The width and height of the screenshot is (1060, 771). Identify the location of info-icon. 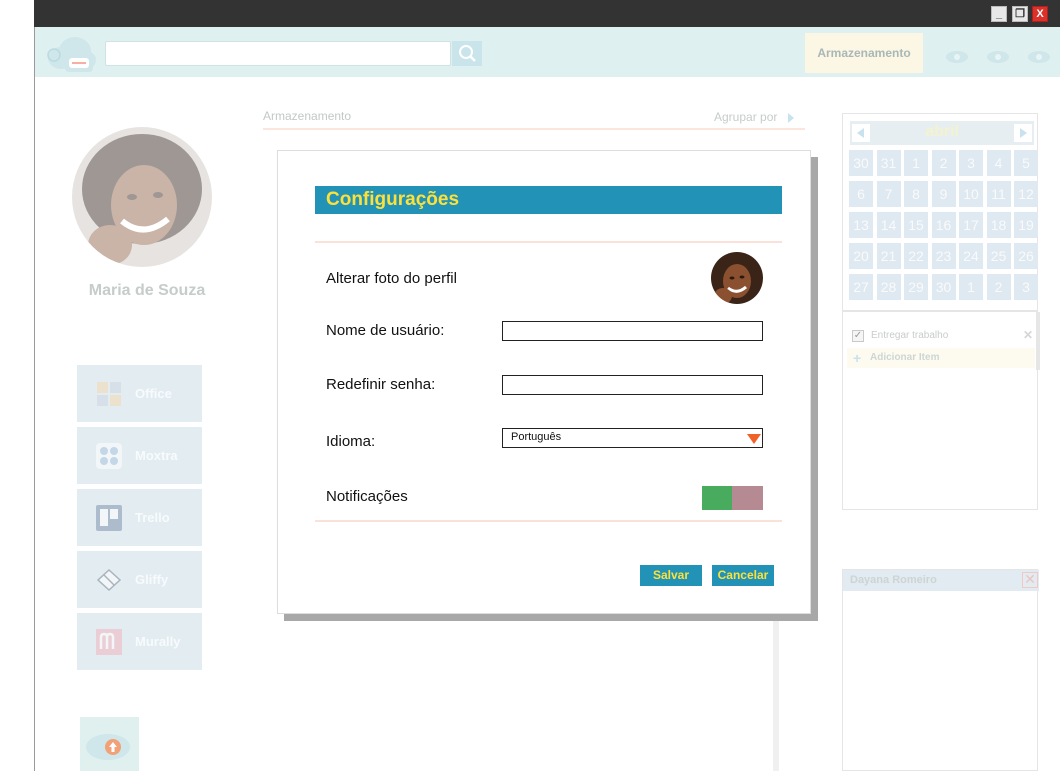
(998, 56).